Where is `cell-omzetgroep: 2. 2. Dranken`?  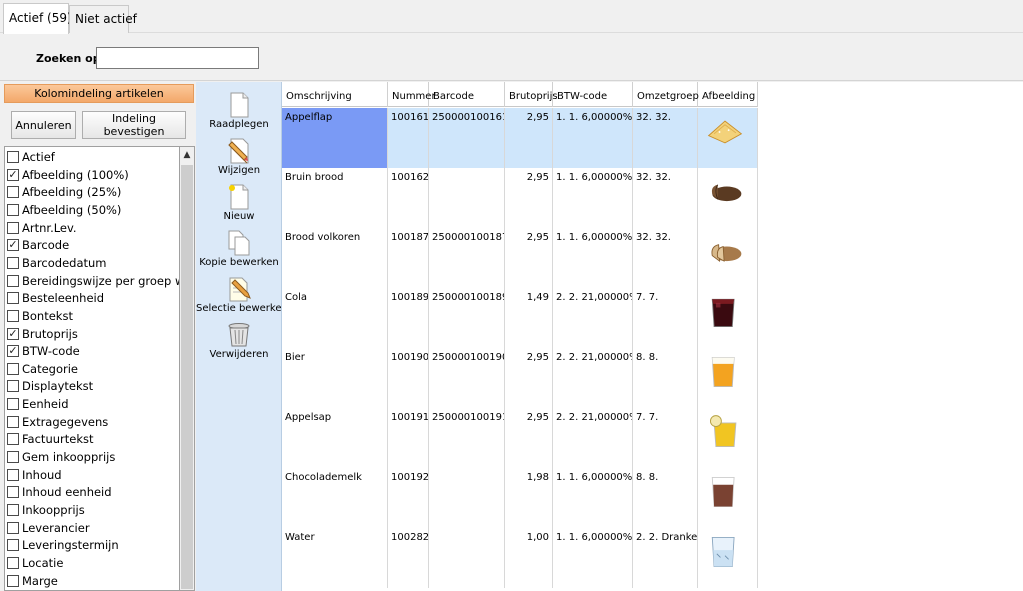 cell-omzetgroep: 2. 2. Dranken is located at coordinates (665, 558).